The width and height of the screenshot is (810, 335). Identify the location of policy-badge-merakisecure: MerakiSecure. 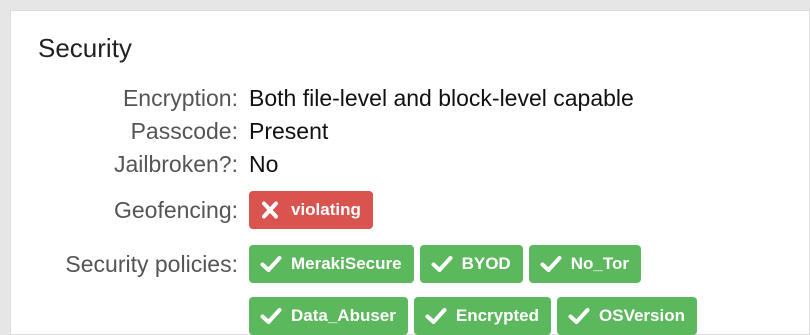
(331, 264).